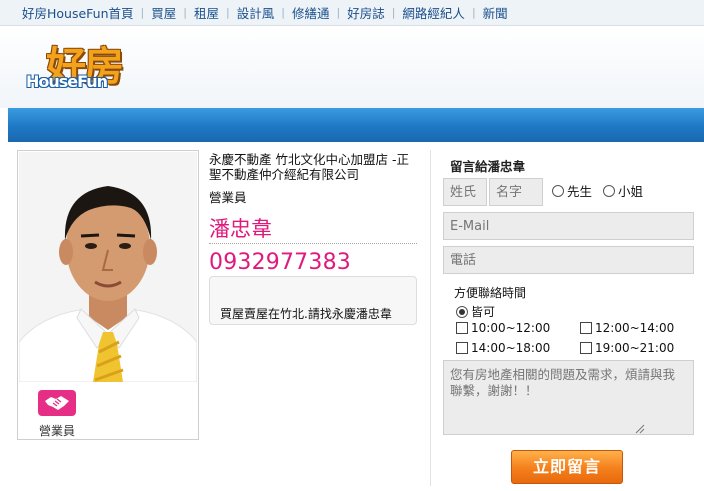  I want to click on nav-news: 新聞, so click(495, 12).